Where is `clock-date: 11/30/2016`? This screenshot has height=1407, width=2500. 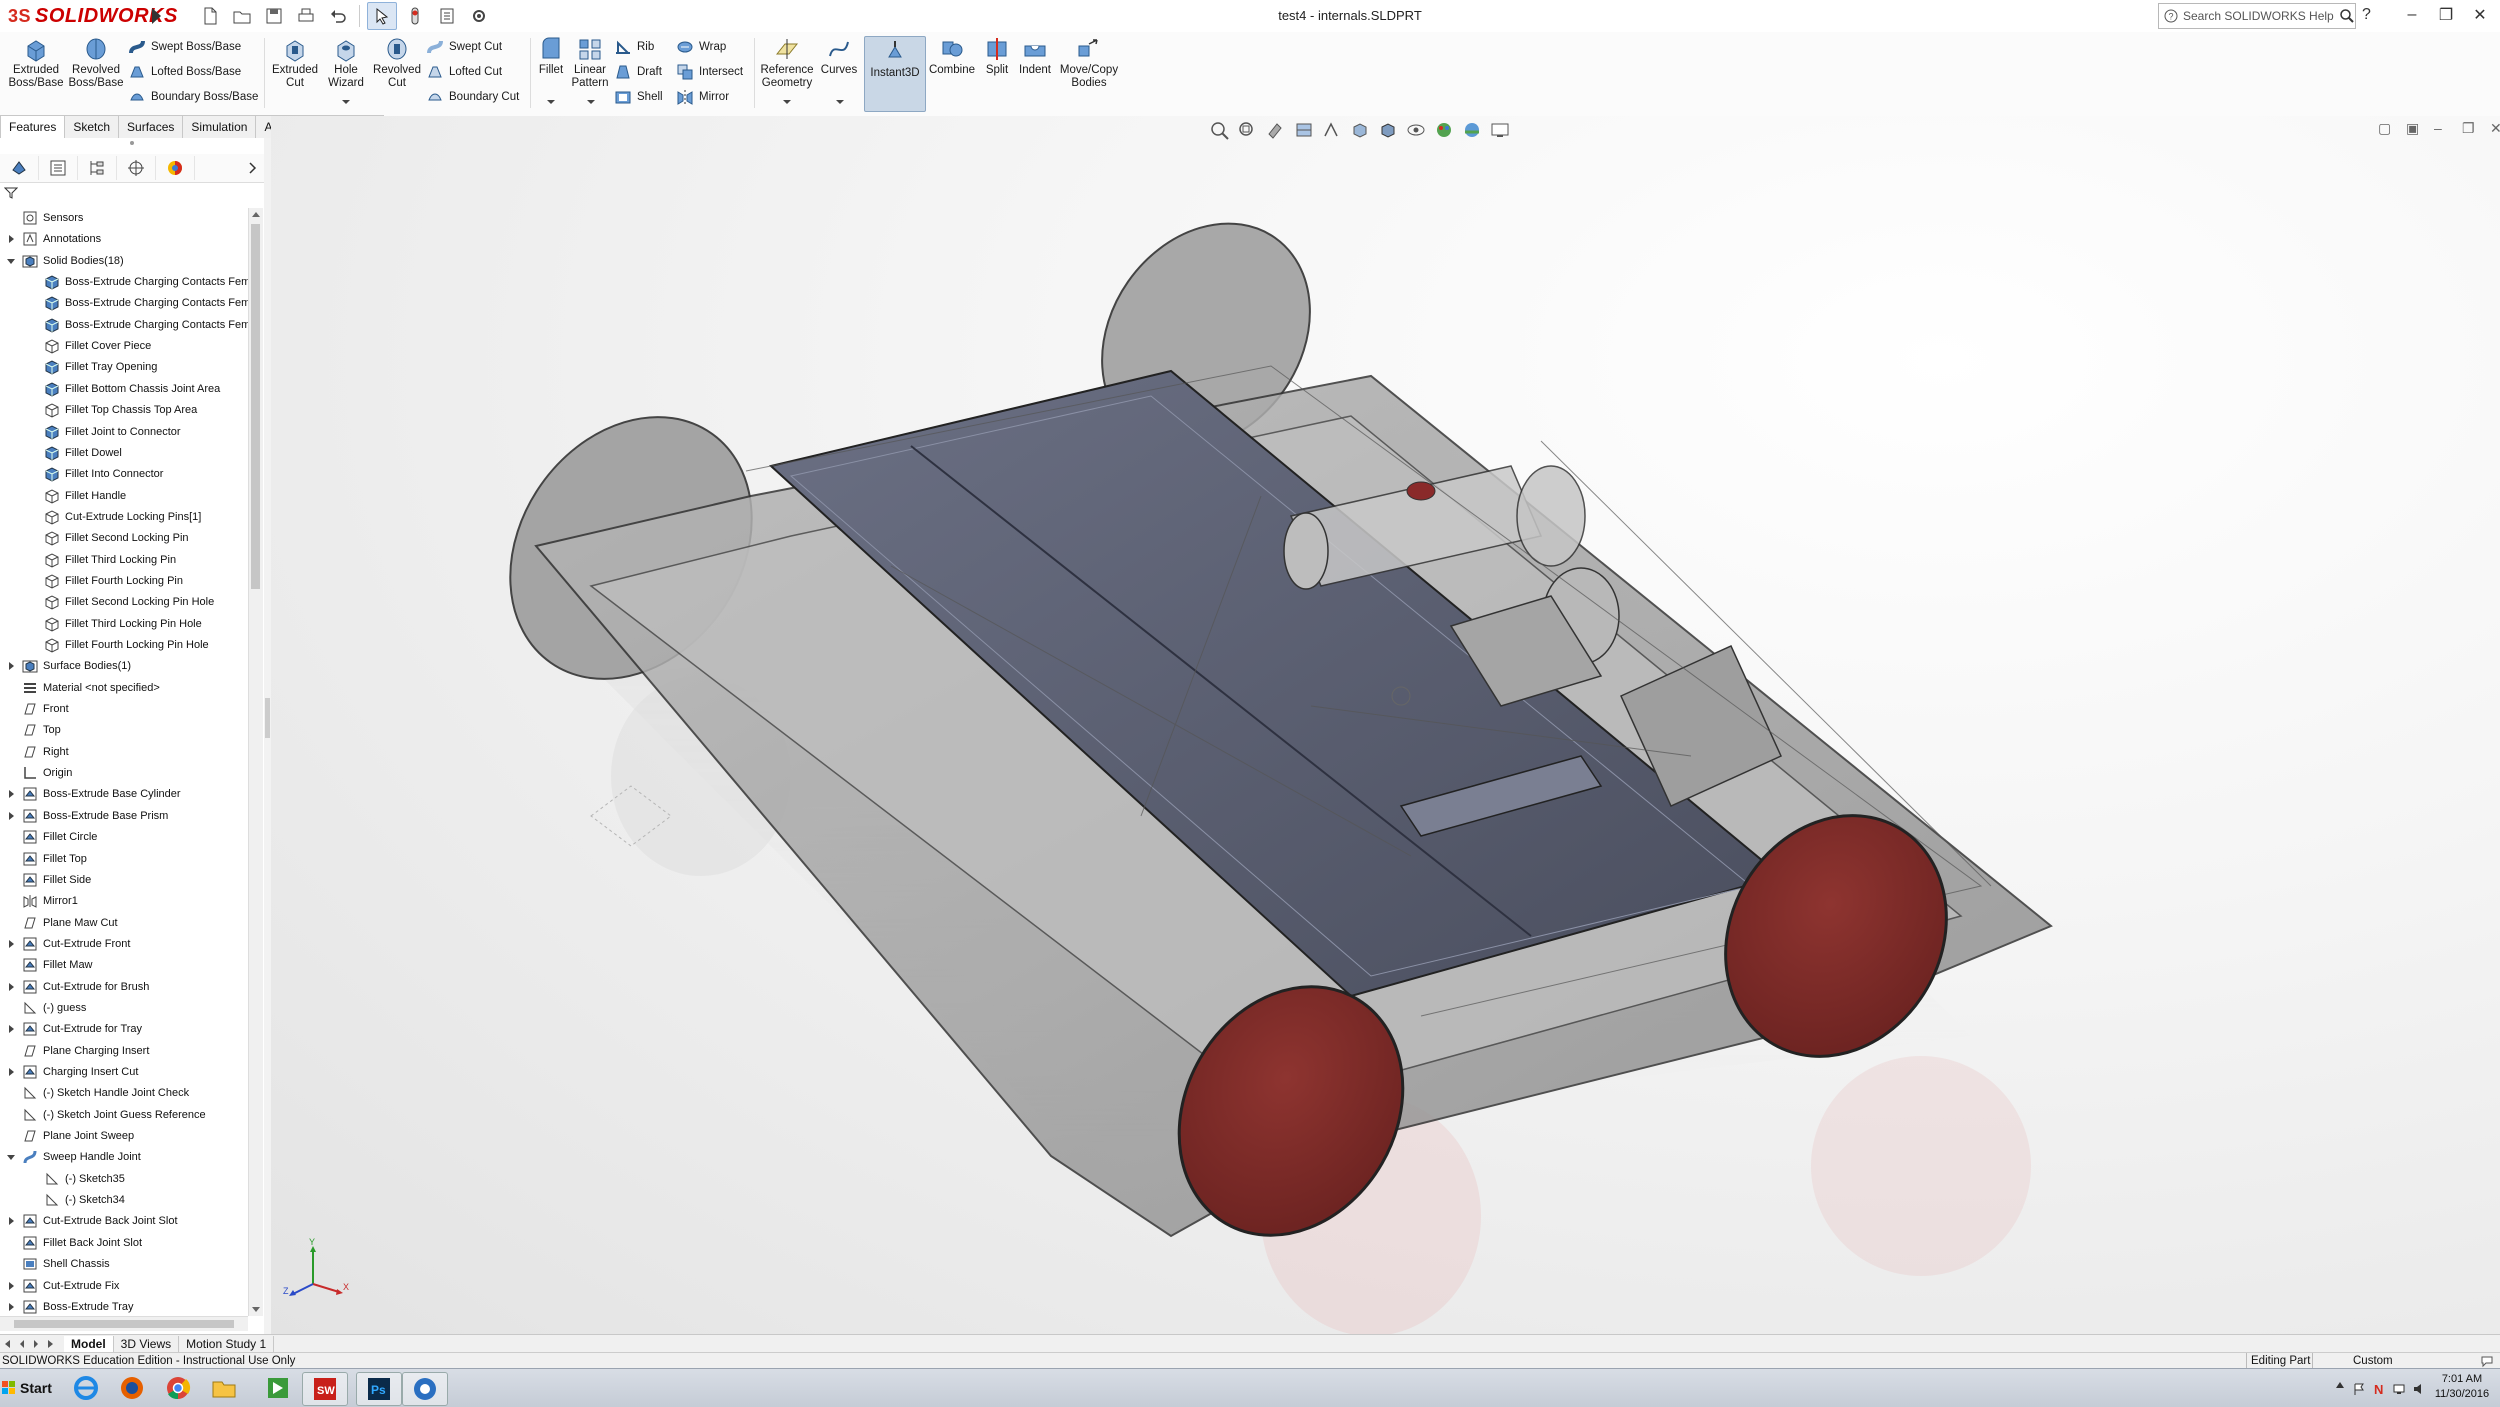
clock-date: 11/30/2016 is located at coordinates (2462, 1394).